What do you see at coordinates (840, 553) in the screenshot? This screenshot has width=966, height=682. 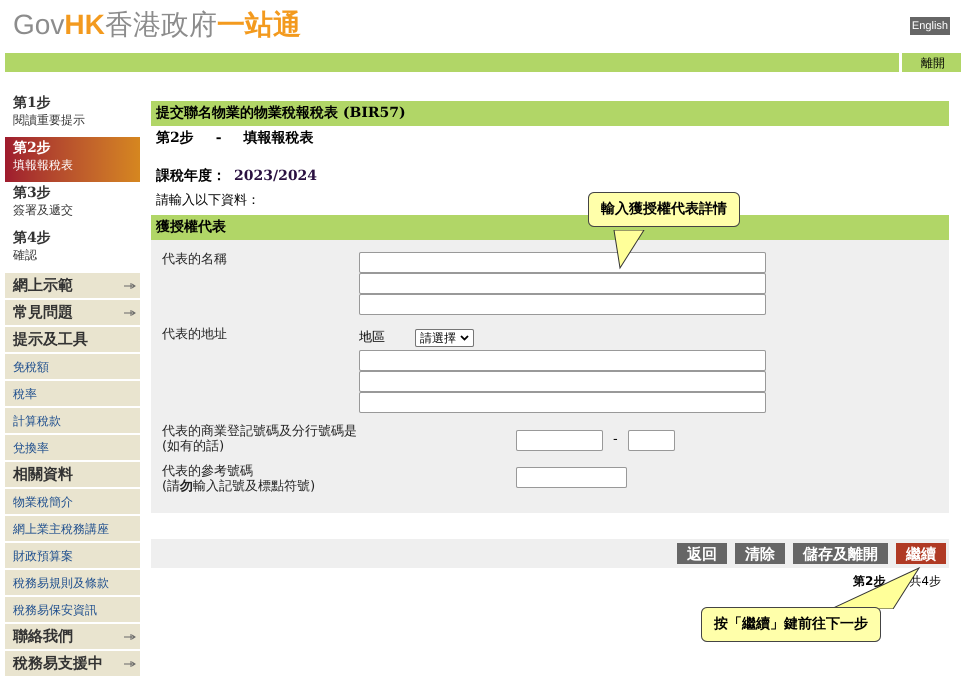 I see `action-button: 儲存及離開` at bounding box center [840, 553].